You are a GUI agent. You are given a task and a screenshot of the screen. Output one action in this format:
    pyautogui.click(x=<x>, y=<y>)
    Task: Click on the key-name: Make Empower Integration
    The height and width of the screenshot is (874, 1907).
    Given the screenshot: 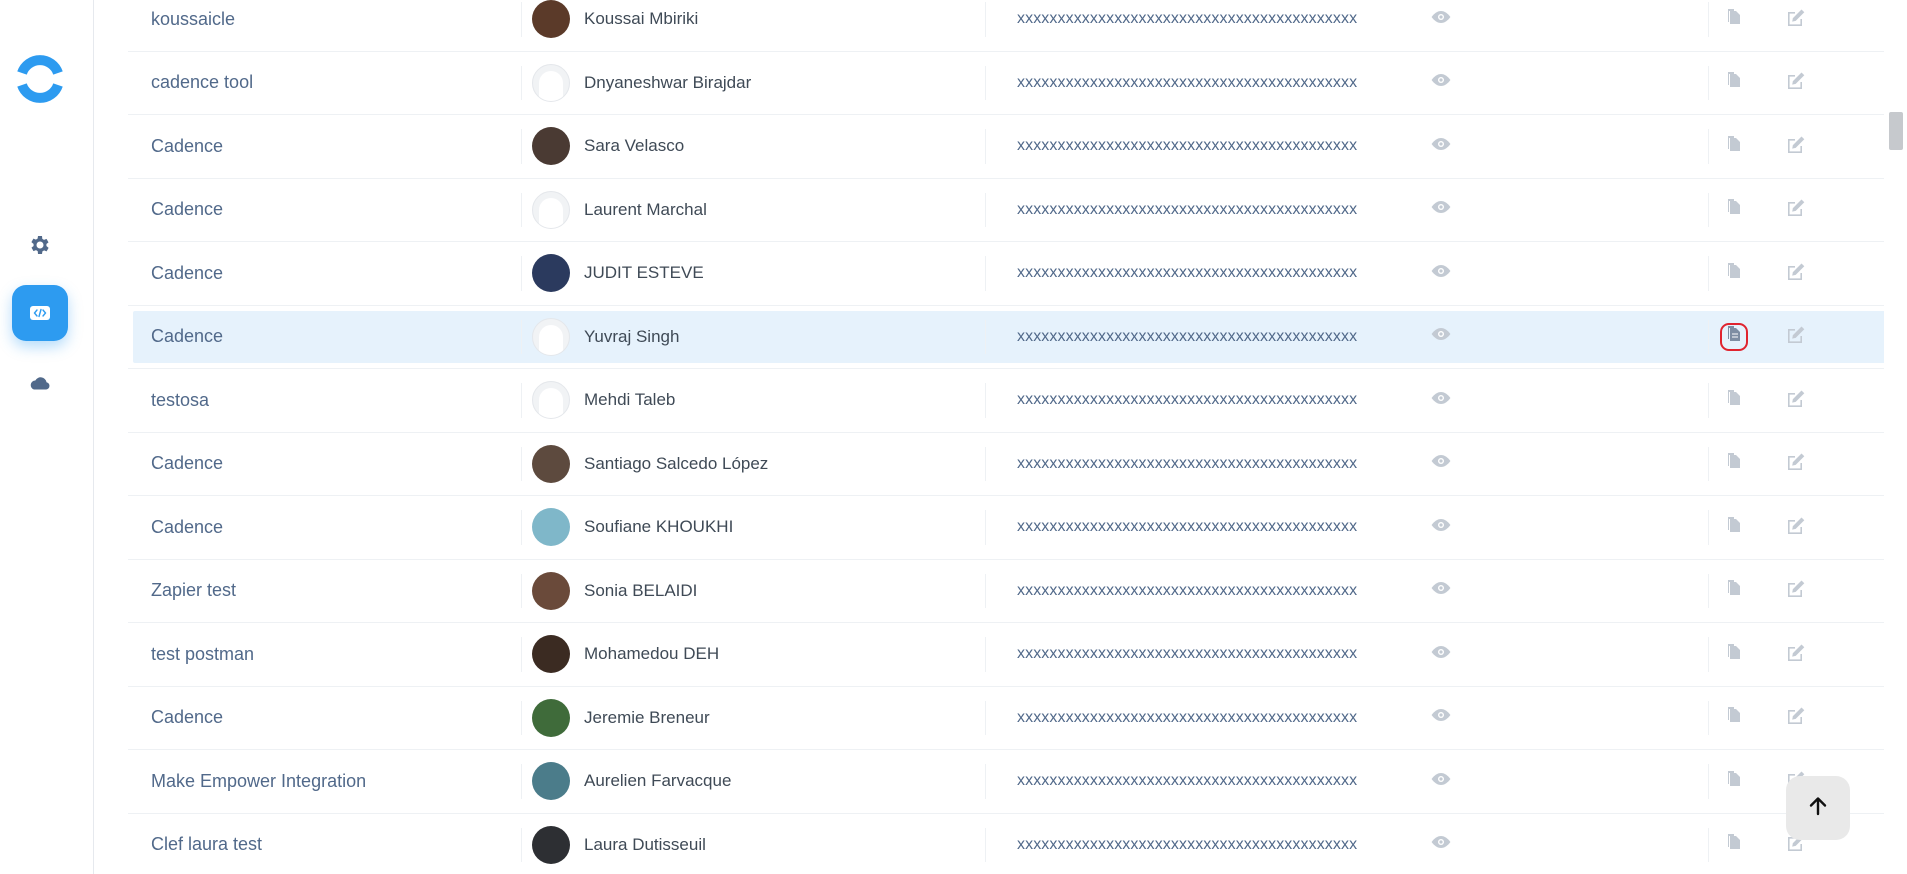 What is the action you would take?
    pyautogui.click(x=336, y=781)
    